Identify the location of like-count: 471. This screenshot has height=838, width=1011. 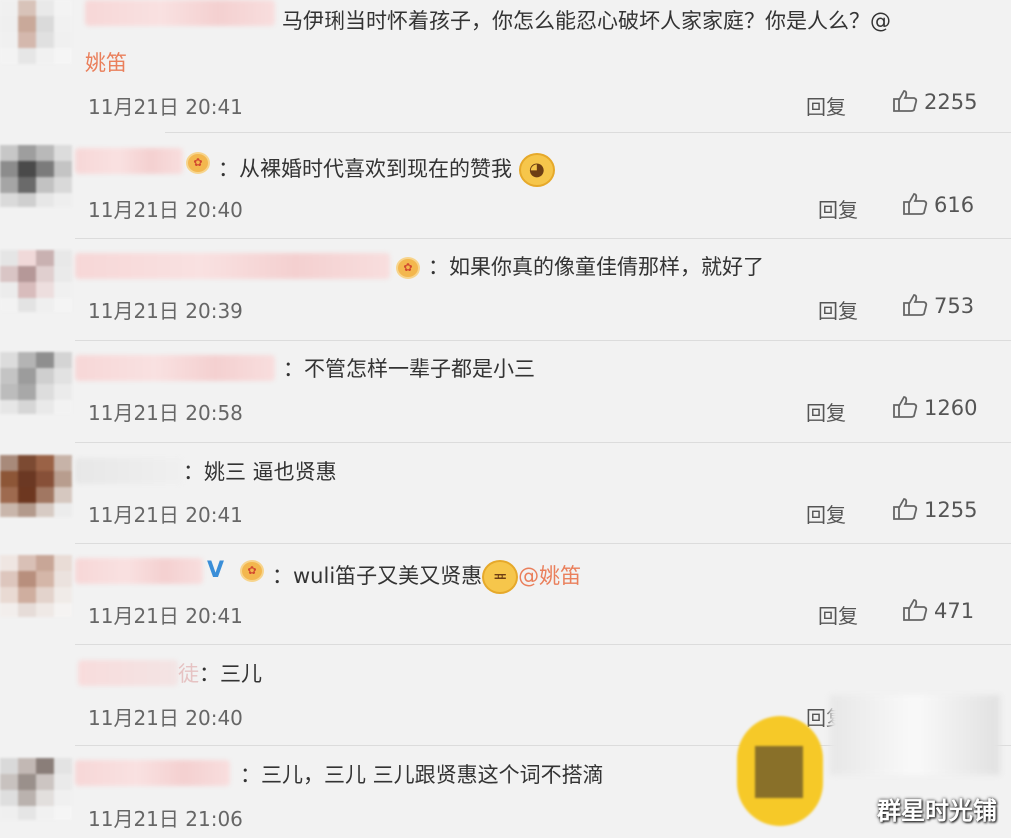
(954, 611).